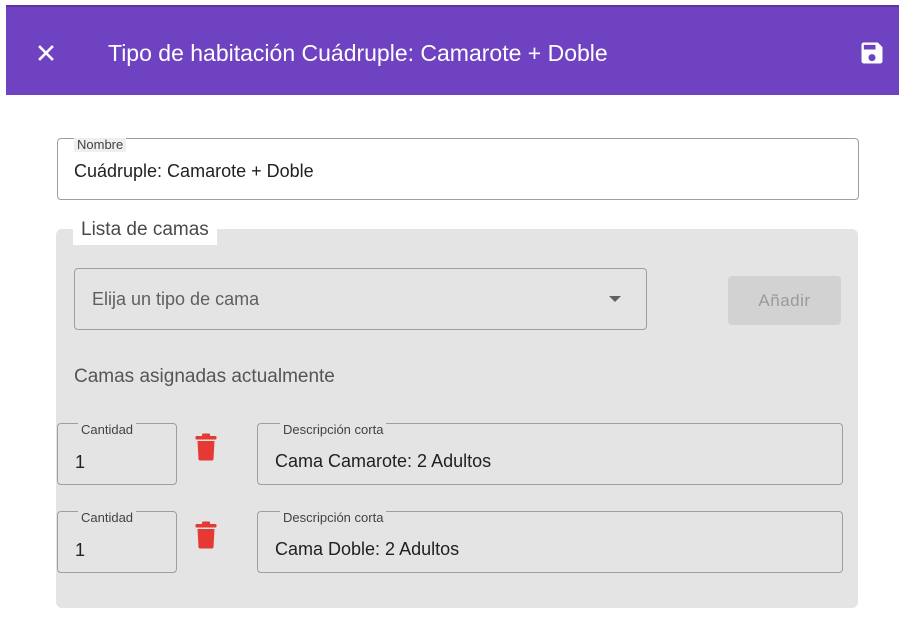  I want to click on camas-legend: Lista de camas, so click(145, 229).